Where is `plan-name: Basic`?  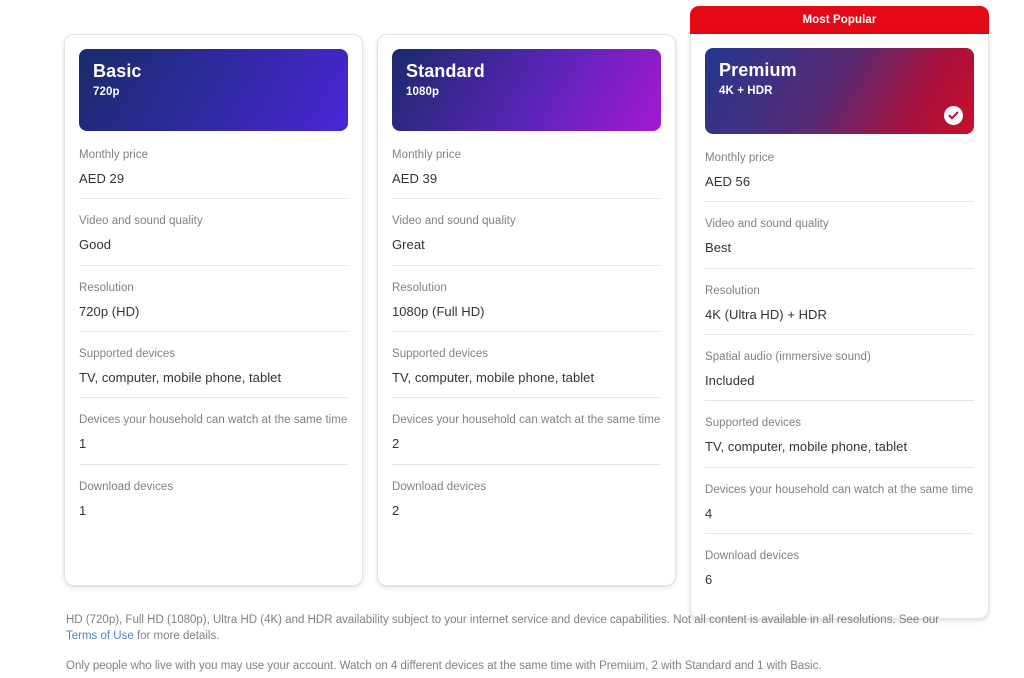
plan-name: Basic is located at coordinates (117, 71).